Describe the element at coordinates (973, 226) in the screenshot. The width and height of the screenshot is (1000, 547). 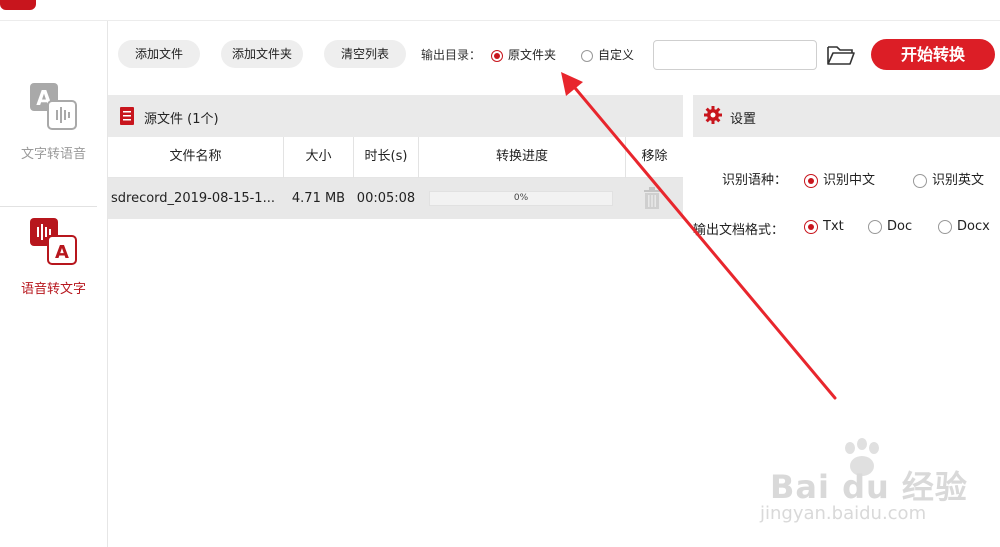
I see `option-label: Docx` at that location.